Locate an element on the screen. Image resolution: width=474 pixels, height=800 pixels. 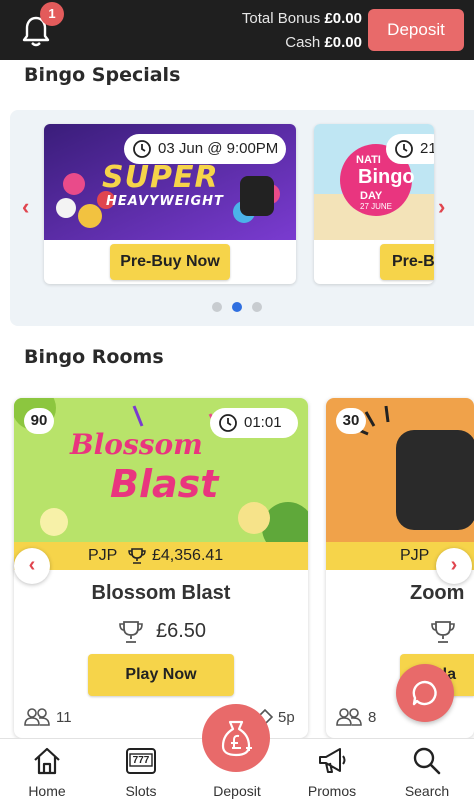
chat-button is located at coordinates (425, 693).